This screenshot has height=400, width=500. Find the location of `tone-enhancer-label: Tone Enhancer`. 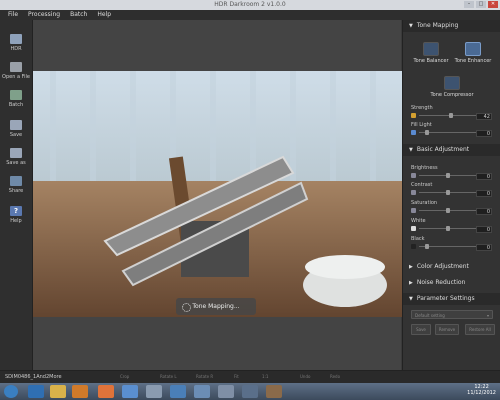

tone-enhancer-label: Tone Enhancer is located at coordinates (473, 61).